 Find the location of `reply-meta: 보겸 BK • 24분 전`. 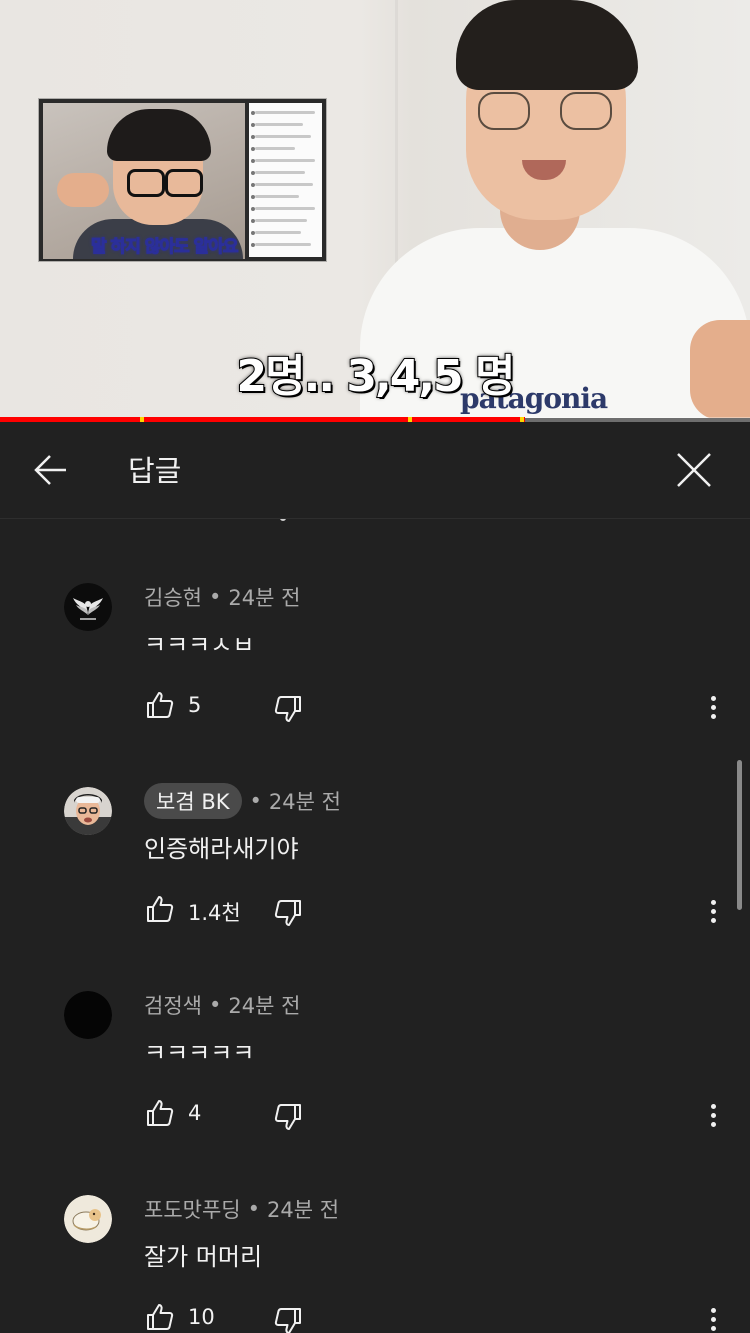

reply-meta: 보겸 BK • 24분 전 is located at coordinates (242, 801).